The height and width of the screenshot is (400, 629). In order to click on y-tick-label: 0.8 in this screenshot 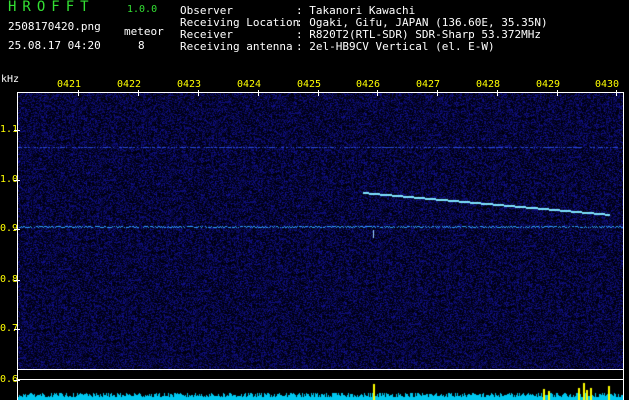, I will do `click(9, 279)`.